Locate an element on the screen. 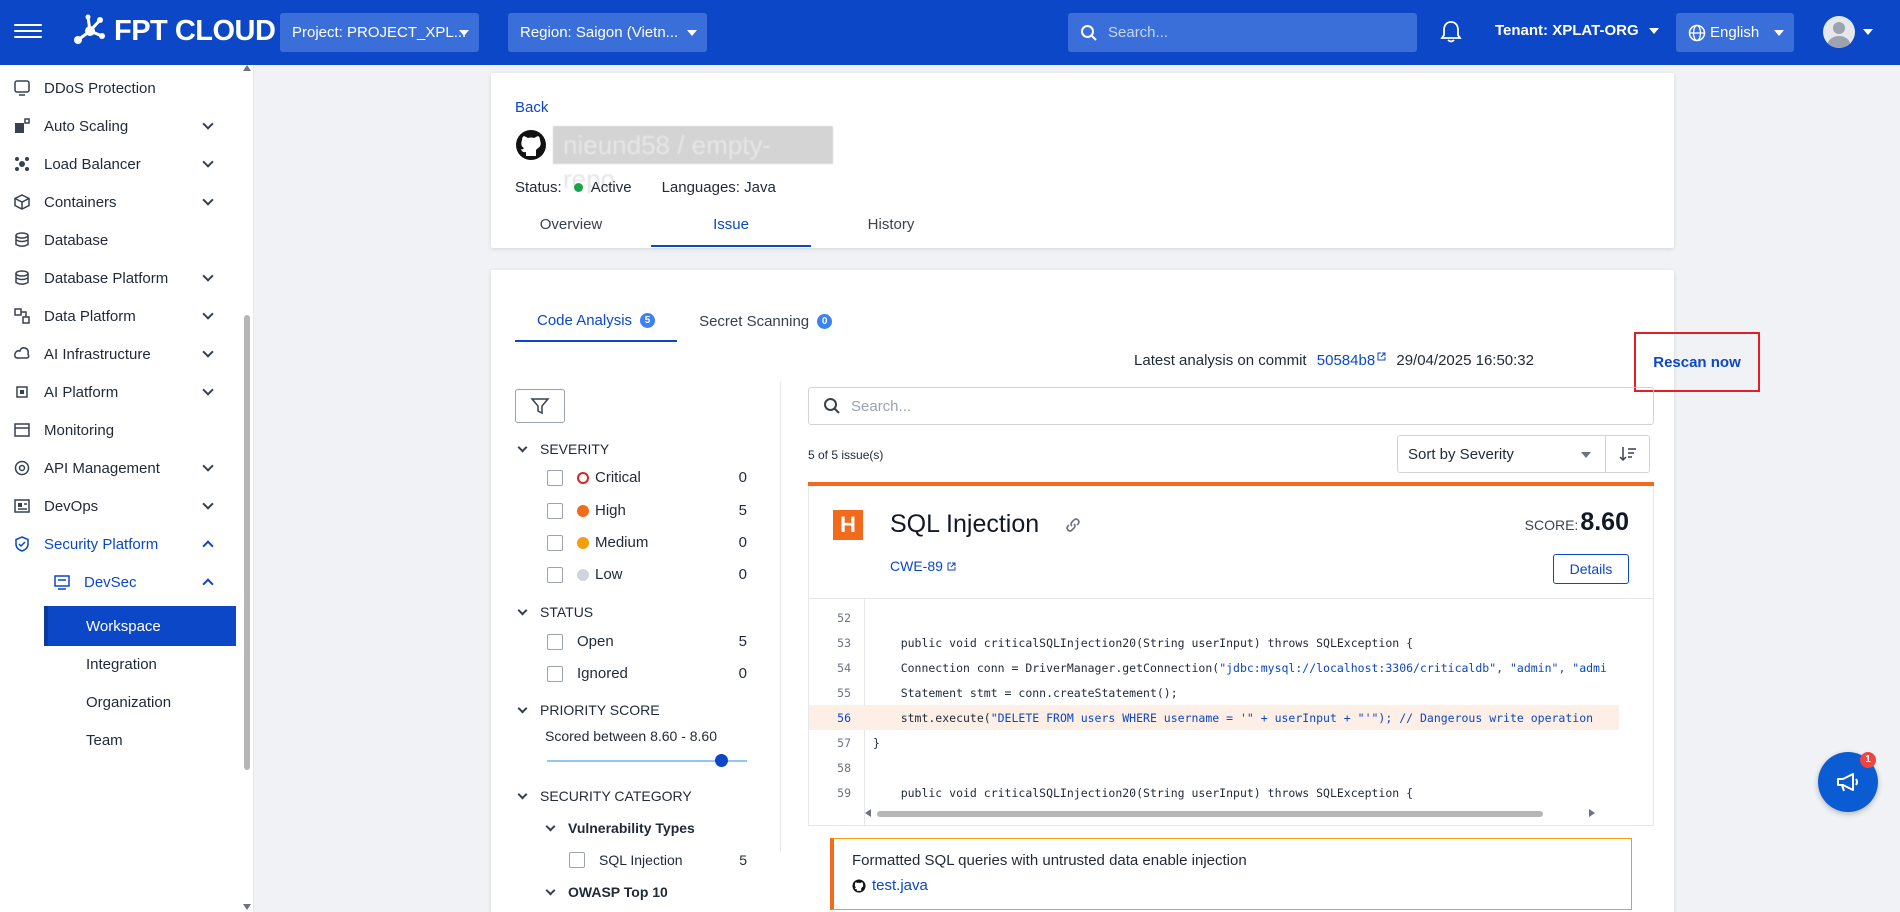 This screenshot has width=1900, height=912. sidebar-item-label: AI Infrastructure is located at coordinates (97, 354).